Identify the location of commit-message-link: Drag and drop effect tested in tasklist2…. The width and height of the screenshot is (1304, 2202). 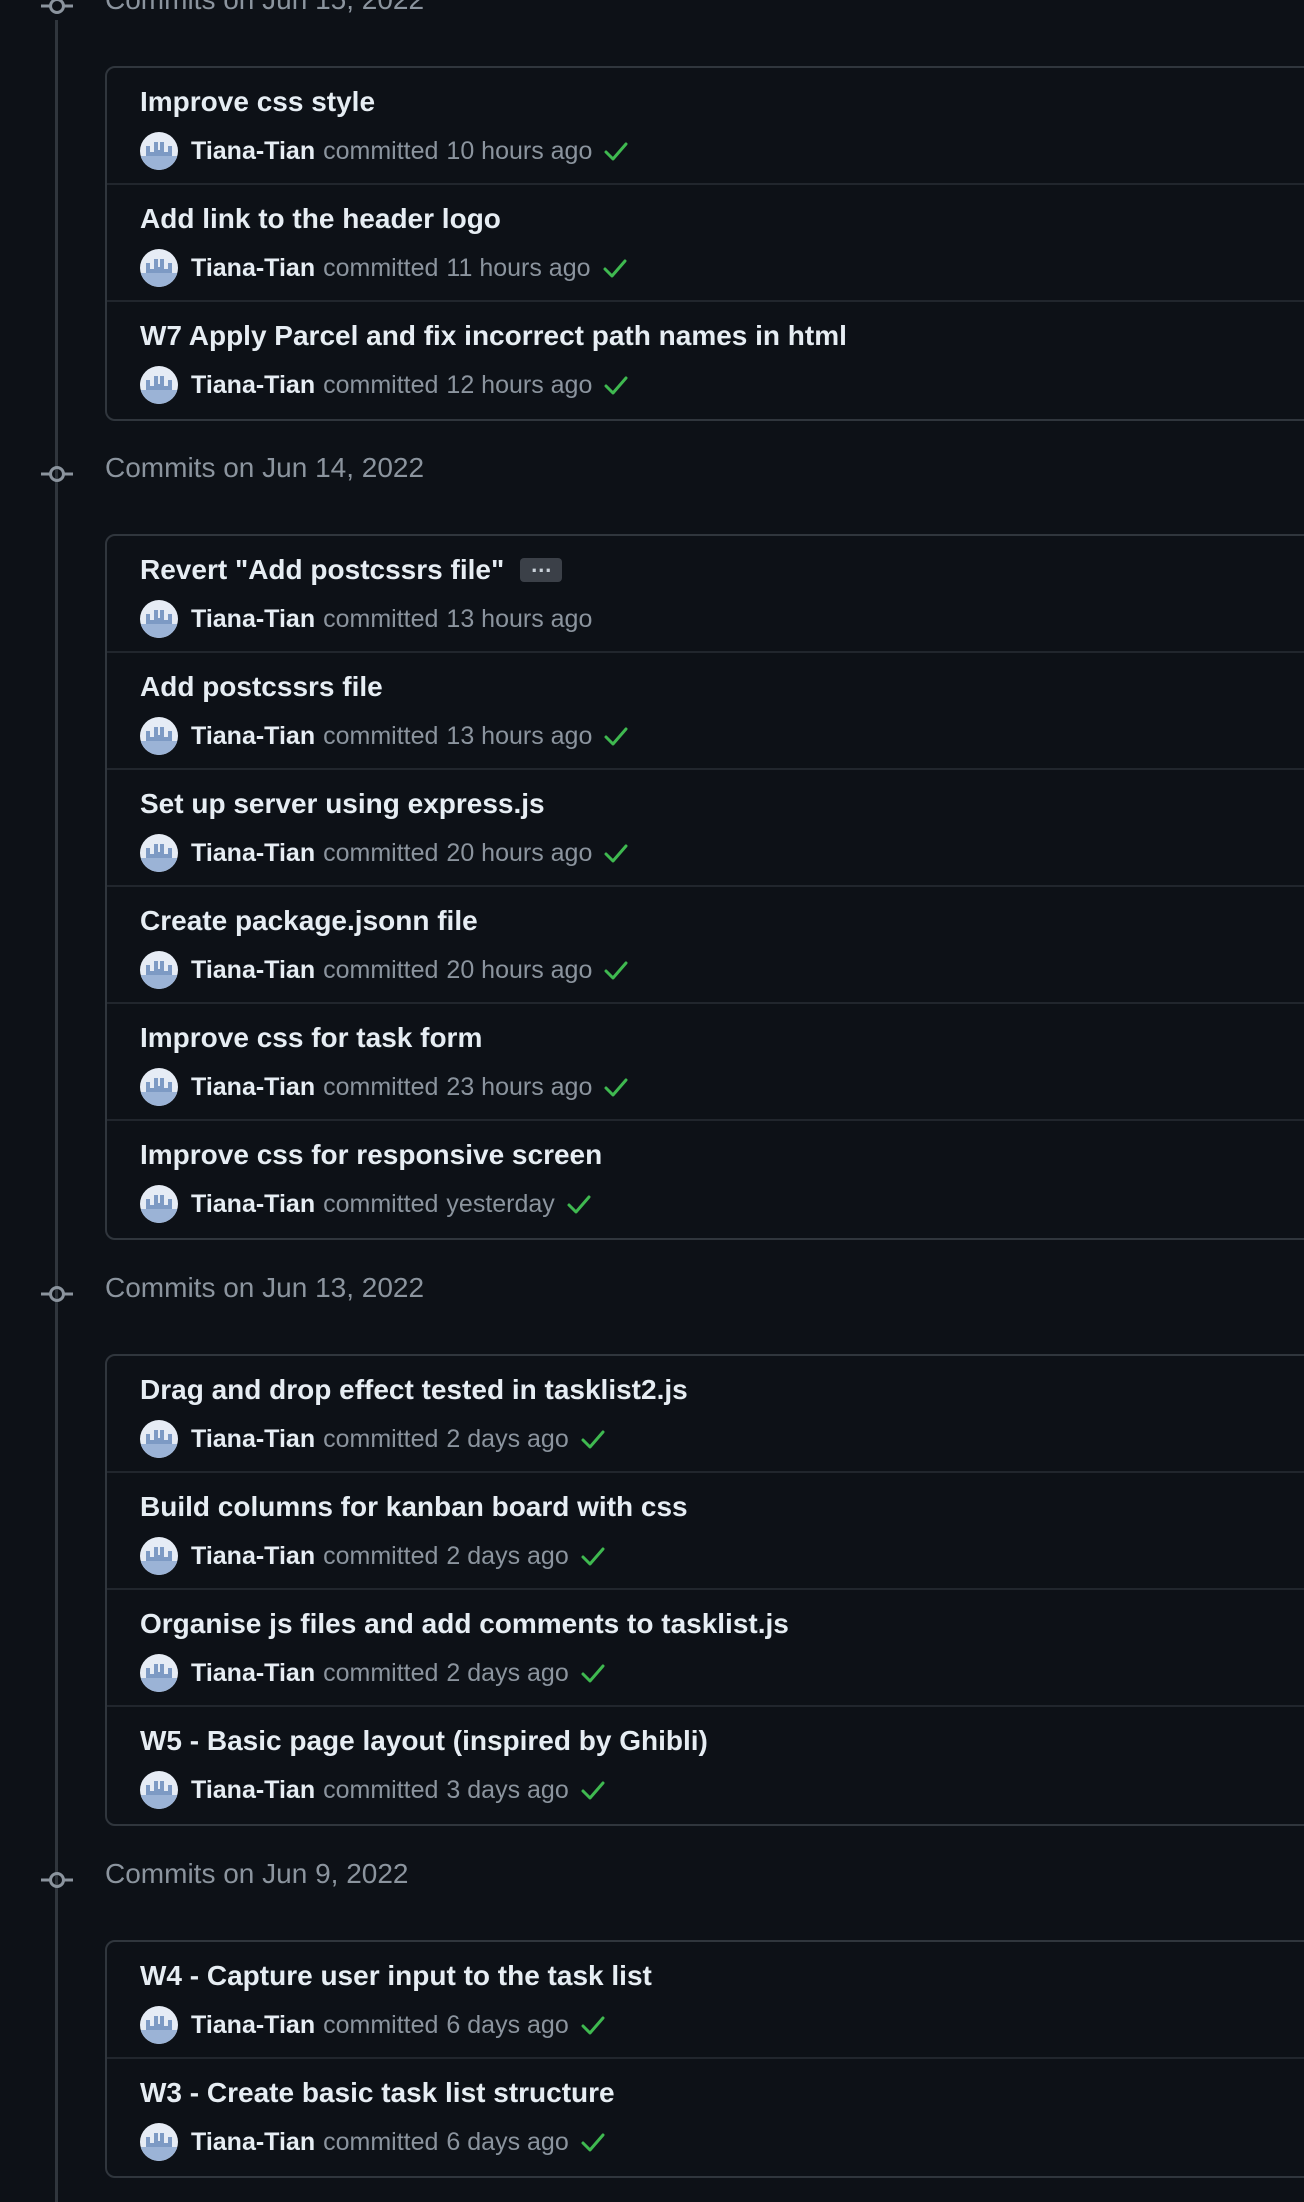
(414, 1389).